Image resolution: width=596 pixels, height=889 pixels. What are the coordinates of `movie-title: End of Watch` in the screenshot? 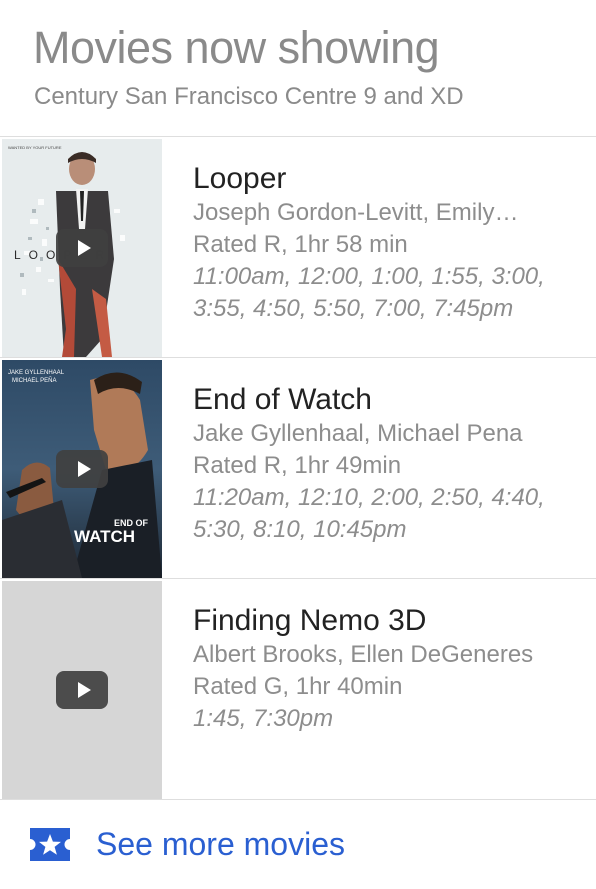 It's located at (390, 400).